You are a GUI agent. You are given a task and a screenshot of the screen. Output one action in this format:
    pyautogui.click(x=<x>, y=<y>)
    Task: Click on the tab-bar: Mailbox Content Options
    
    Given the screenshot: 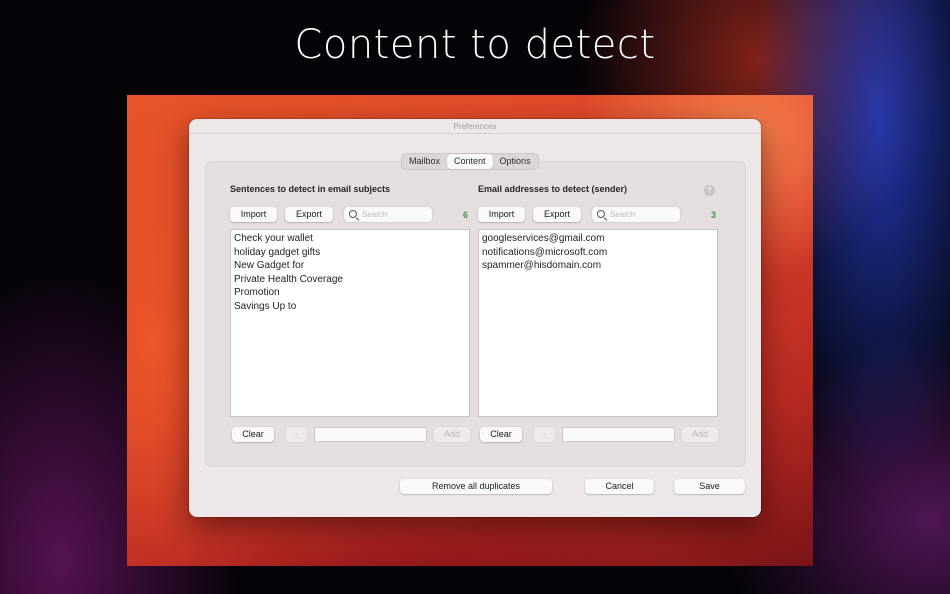 What is the action you would take?
    pyautogui.click(x=470, y=161)
    